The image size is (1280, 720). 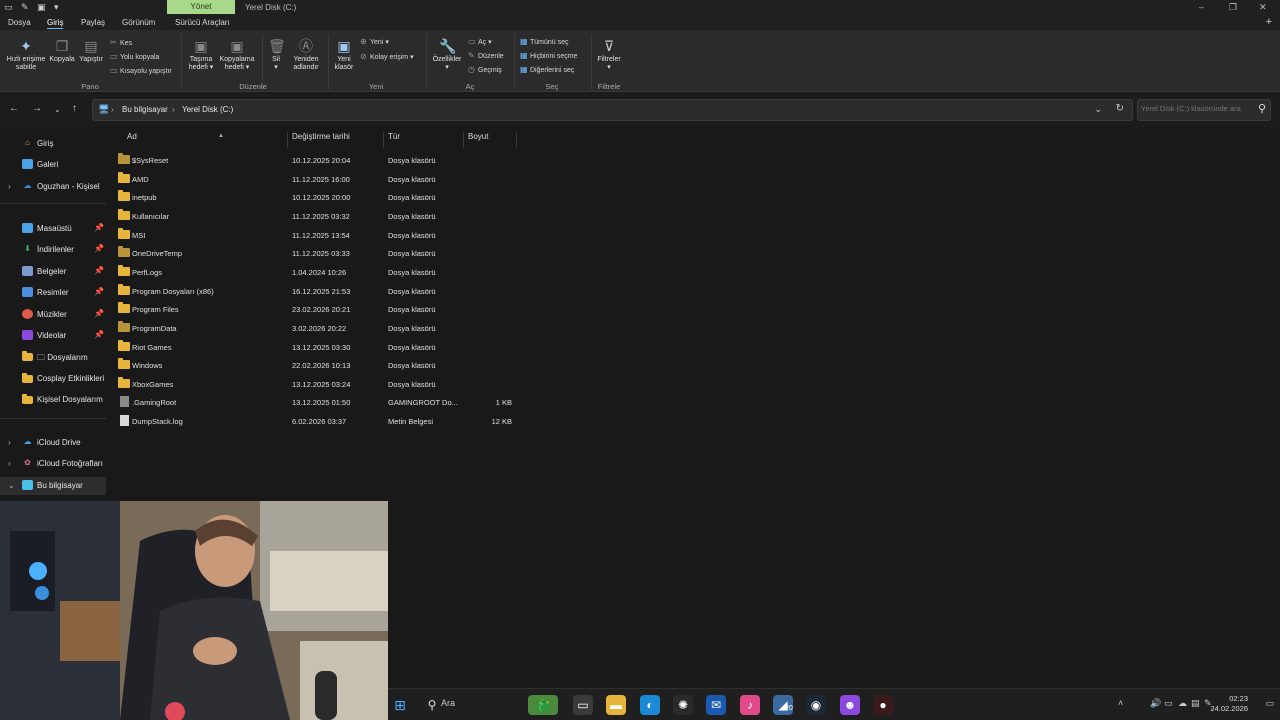 What do you see at coordinates (1269, 22) in the screenshot?
I see `add-tab-icon: +` at bounding box center [1269, 22].